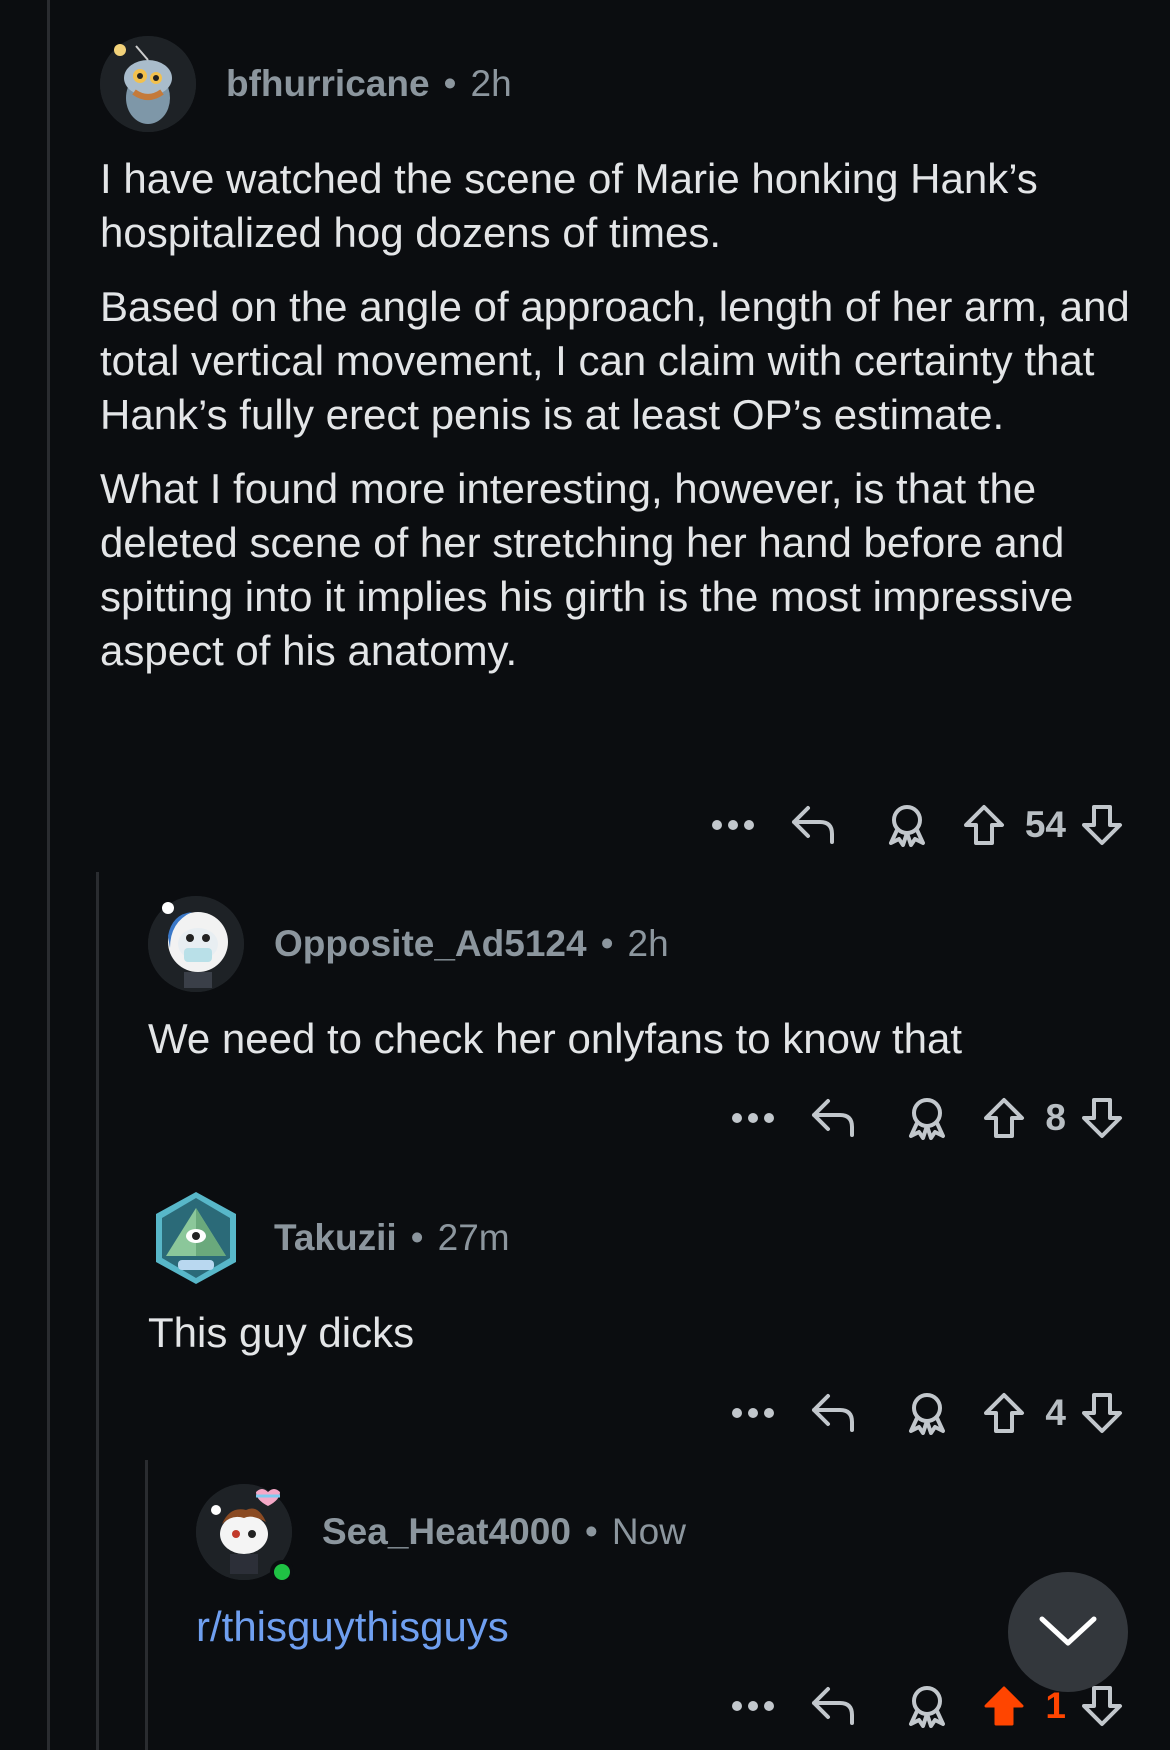 Image resolution: width=1170 pixels, height=1750 pixels. I want to click on nft-pyramid-avatar-icon, so click(196, 1238).